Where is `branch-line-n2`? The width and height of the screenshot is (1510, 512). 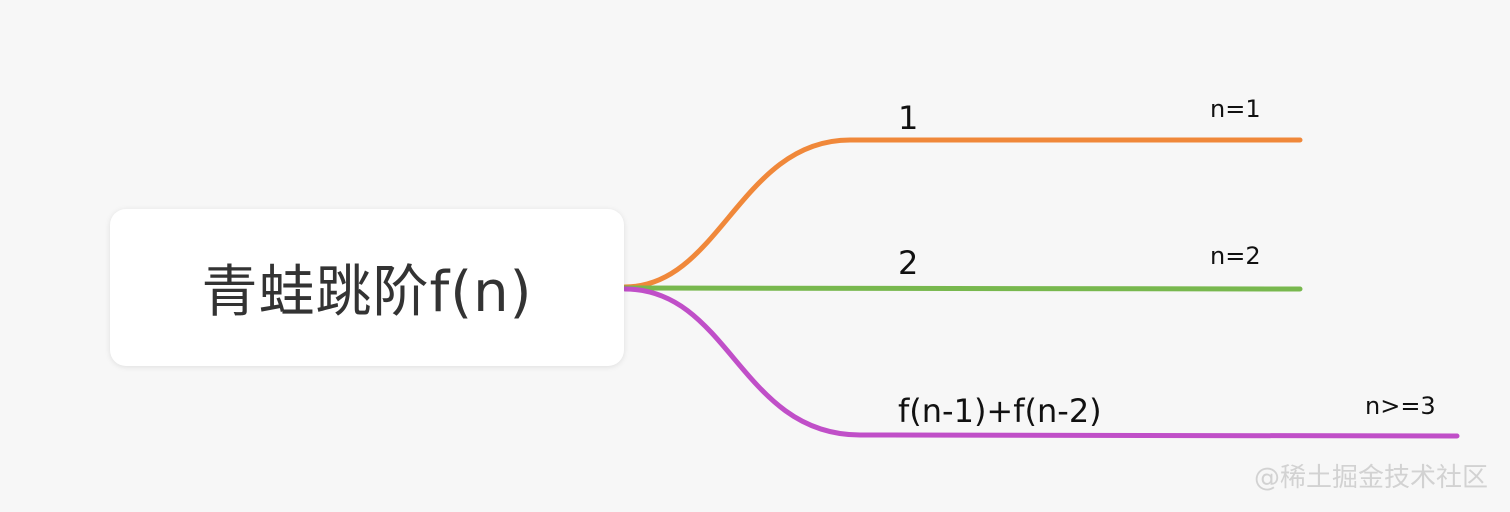
branch-line-n2 is located at coordinates (962, 288).